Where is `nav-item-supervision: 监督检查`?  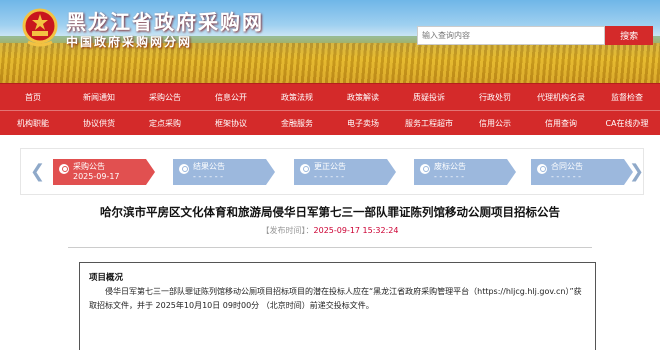 nav-item-supervision: 监督检查 is located at coordinates (627, 97).